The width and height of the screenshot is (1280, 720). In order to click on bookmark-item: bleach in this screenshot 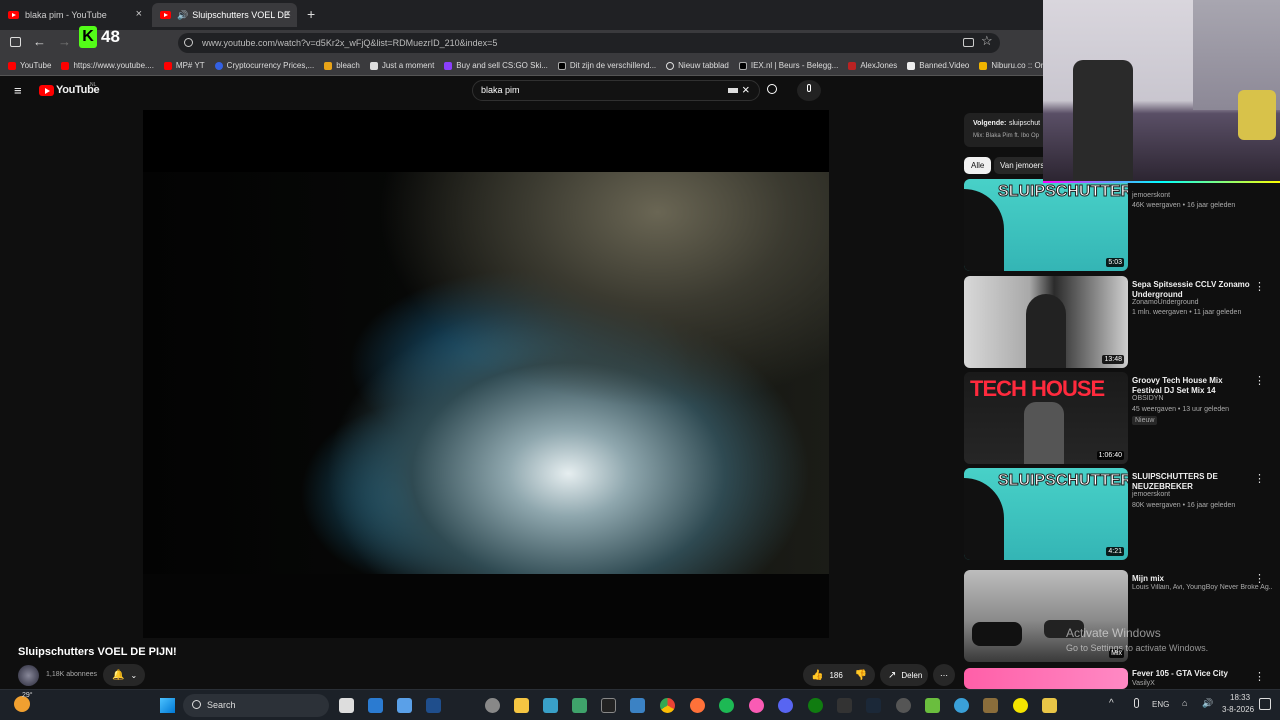, I will do `click(342, 65)`.